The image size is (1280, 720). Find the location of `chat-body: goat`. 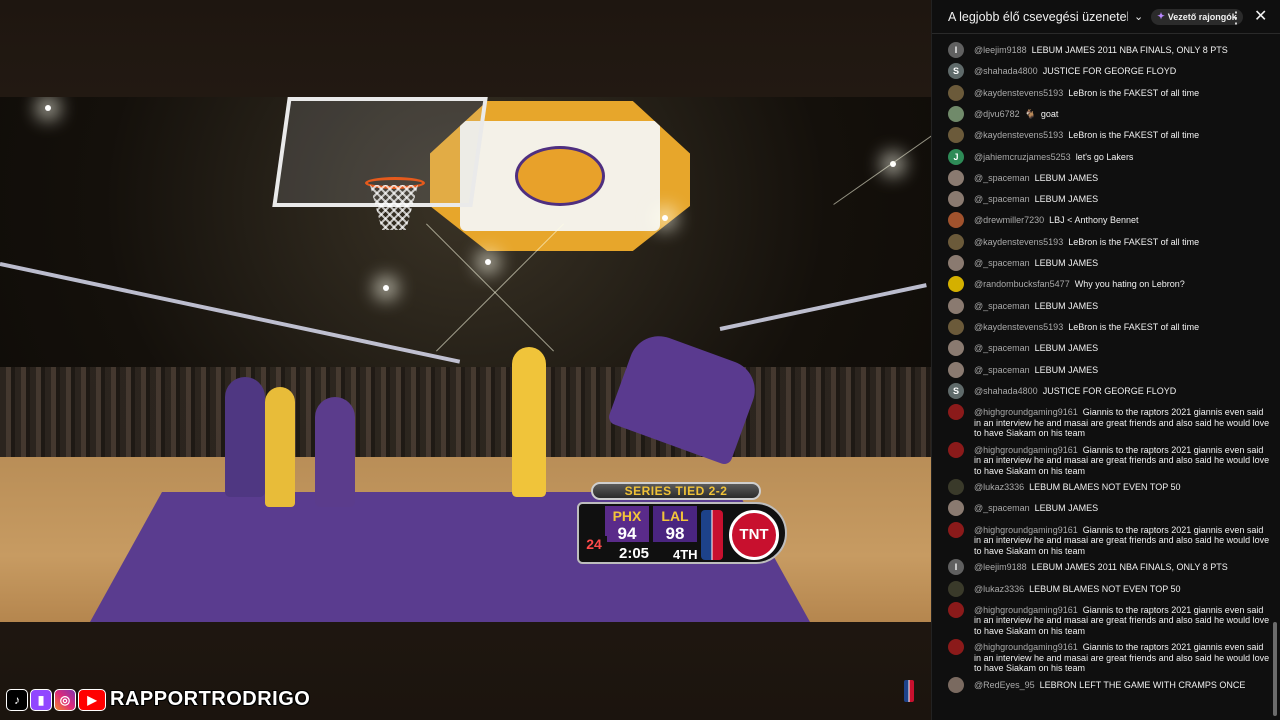

chat-body: goat is located at coordinates (1049, 113).